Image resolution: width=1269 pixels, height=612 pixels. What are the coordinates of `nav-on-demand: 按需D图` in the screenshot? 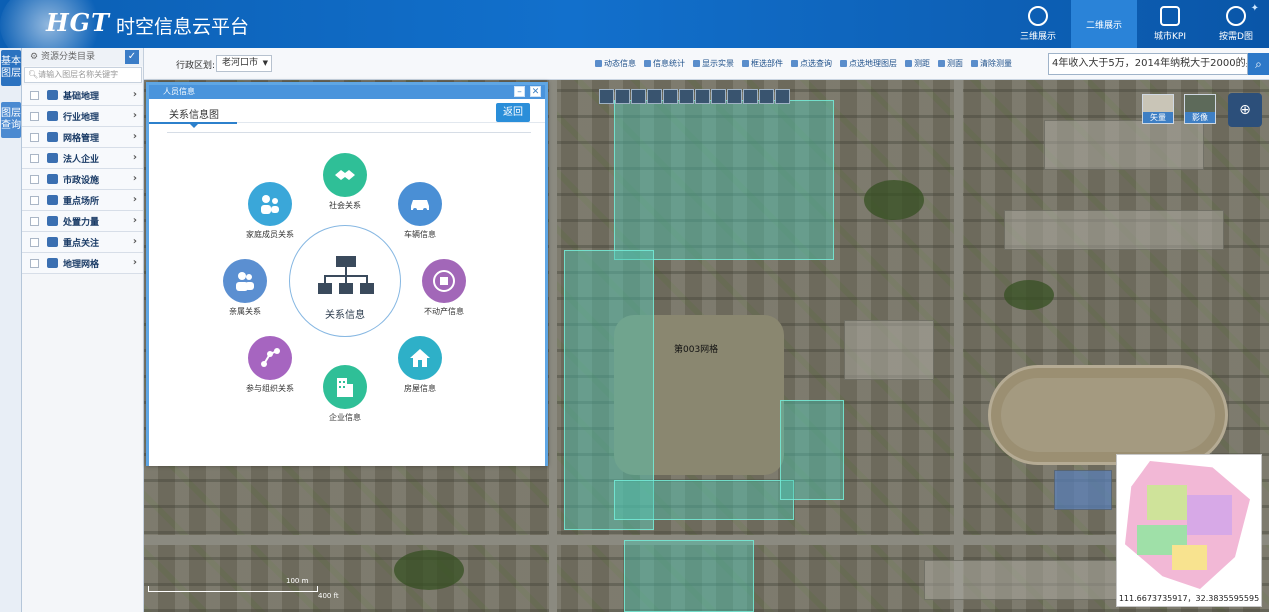 It's located at (1236, 24).